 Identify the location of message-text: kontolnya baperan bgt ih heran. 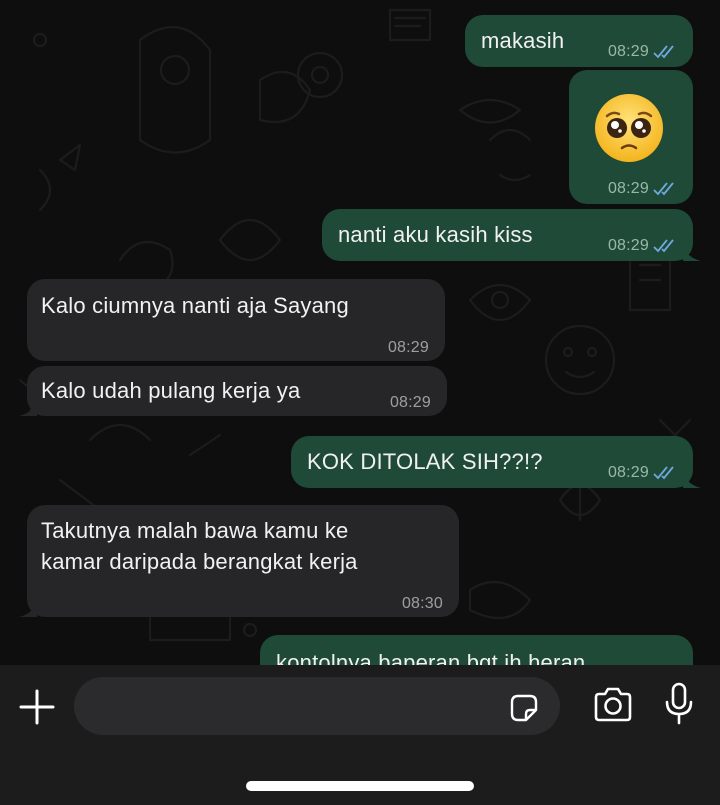
(431, 657).